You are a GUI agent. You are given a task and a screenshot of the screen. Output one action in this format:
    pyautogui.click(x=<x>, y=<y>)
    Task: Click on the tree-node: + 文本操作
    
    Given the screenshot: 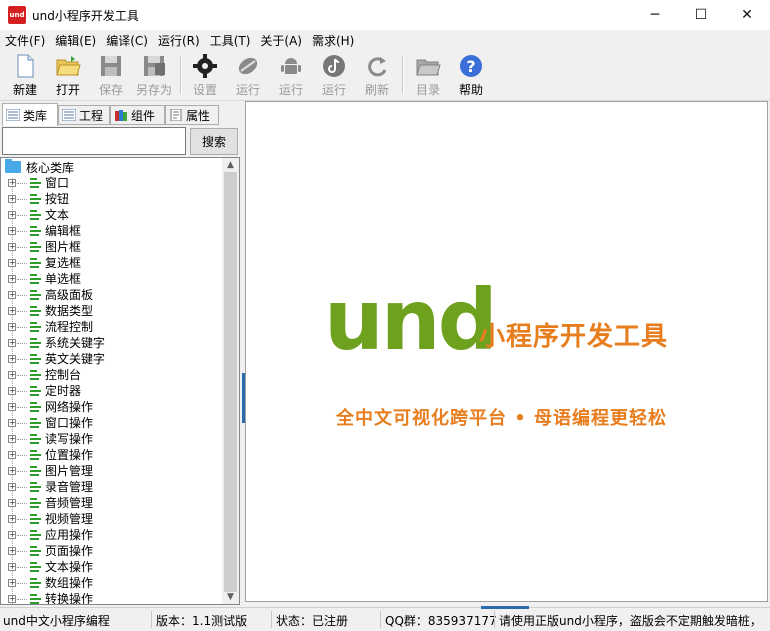 What is the action you would take?
    pyautogui.click(x=111, y=567)
    